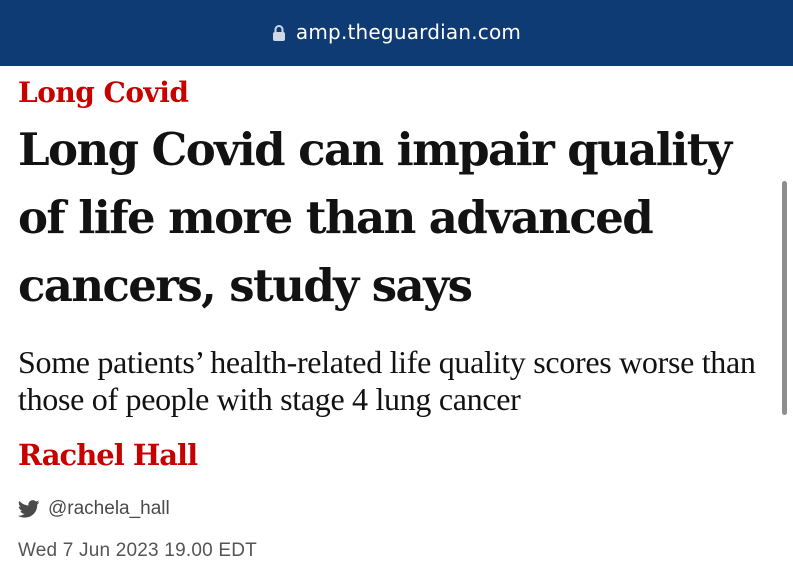  What do you see at coordinates (408, 32) in the screenshot?
I see `url-text: amp.theguardian.com` at bounding box center [408, 32].